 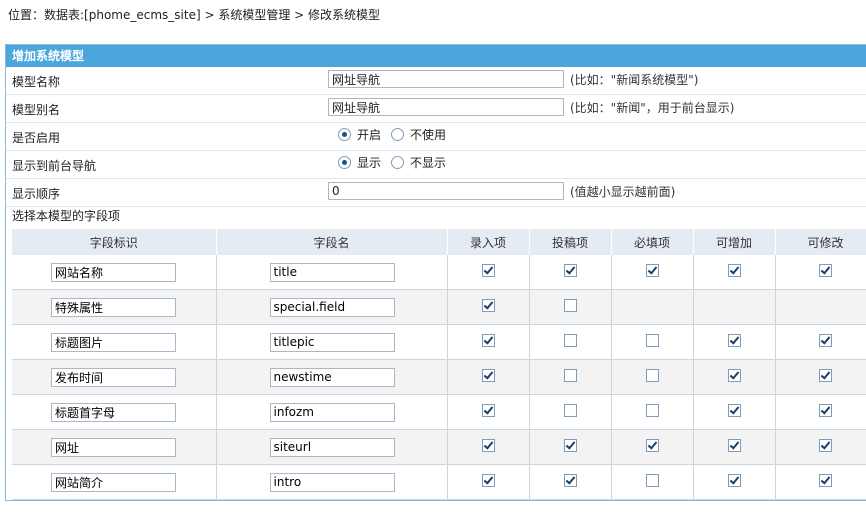 I want to click on show-nav-off-radio, so click(x=398, y=162).